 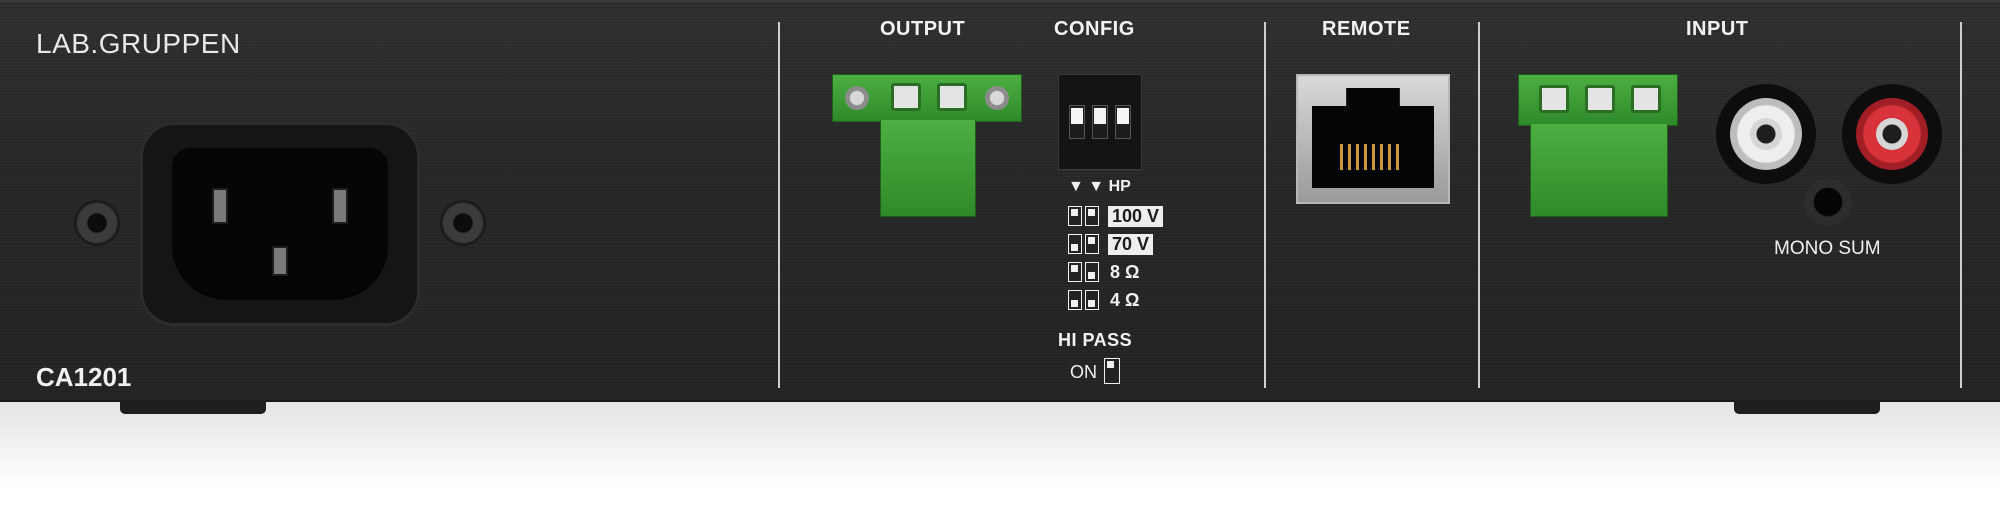 I want to click on remote-rj45-port, so click(x=1373, y=139).